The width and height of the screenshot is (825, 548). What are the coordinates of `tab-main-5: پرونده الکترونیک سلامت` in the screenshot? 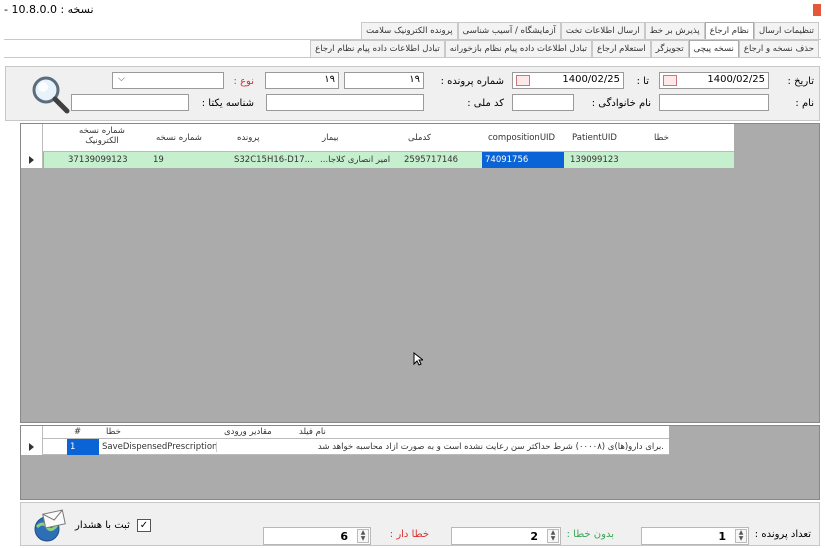 It's located at (409, 30).